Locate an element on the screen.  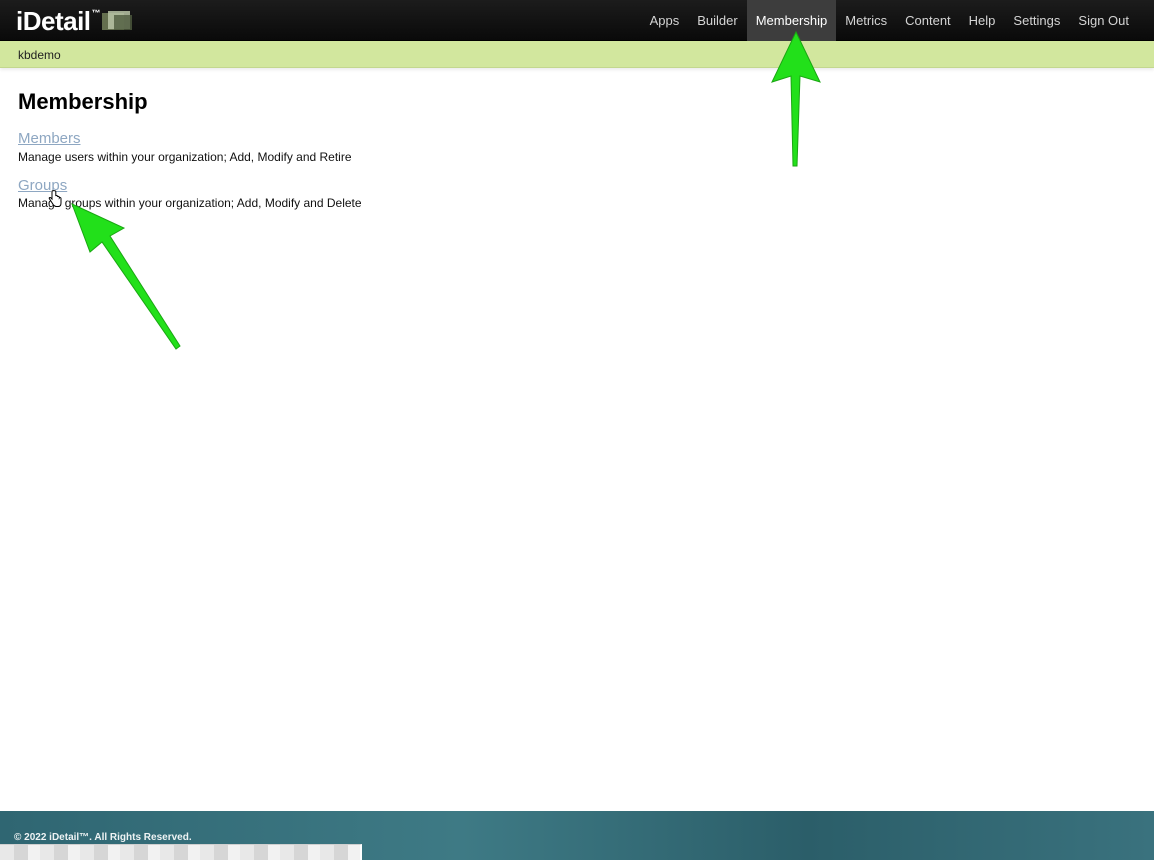
organization-bar: kbdemo is located at coordinates (577, 54).